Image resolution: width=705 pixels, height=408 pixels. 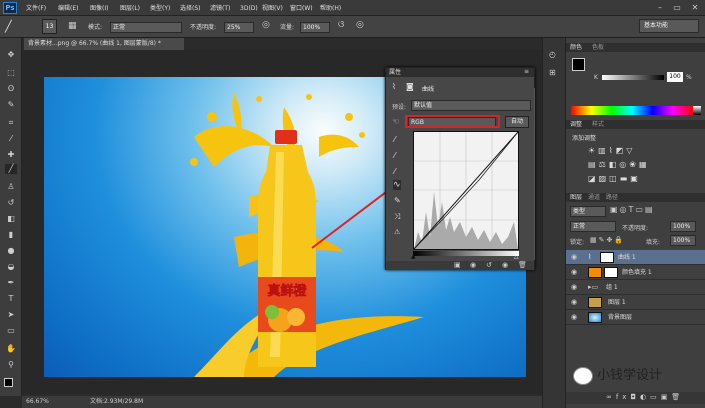 What do you see at coordinates (534, 174) in the screenshot?
I see `panel-scrollbar` at bounding box center [534, 174].